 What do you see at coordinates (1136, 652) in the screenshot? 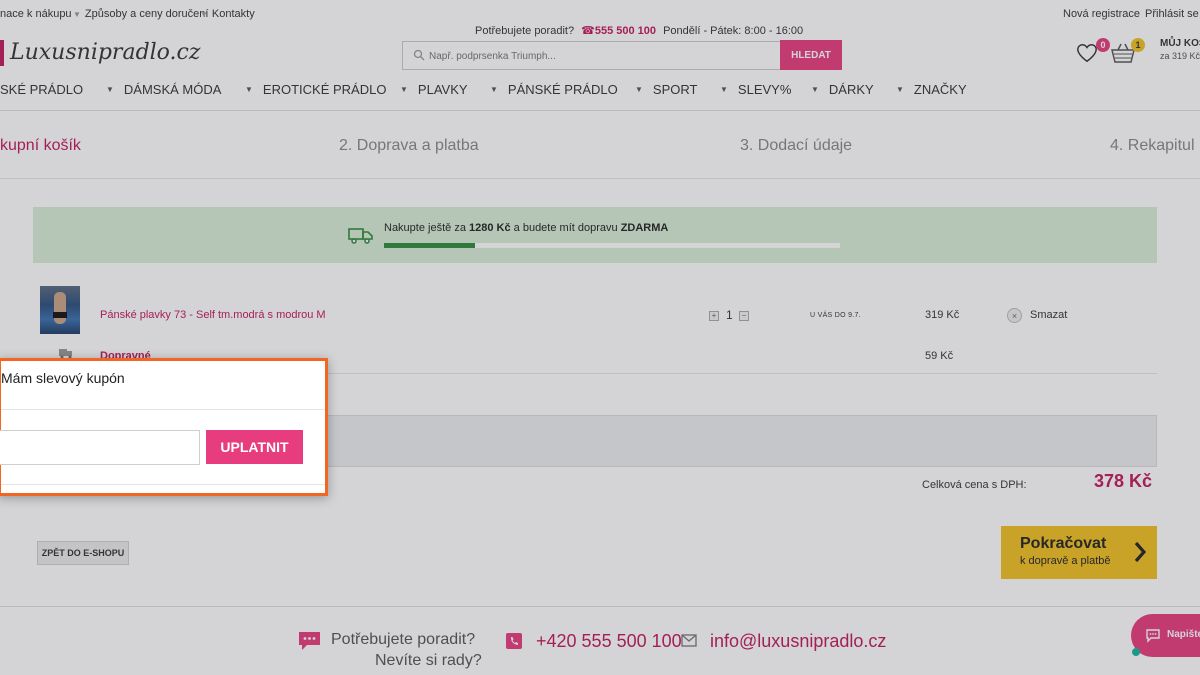
I see `online-status-dot` at bounding box center [1136, 652].